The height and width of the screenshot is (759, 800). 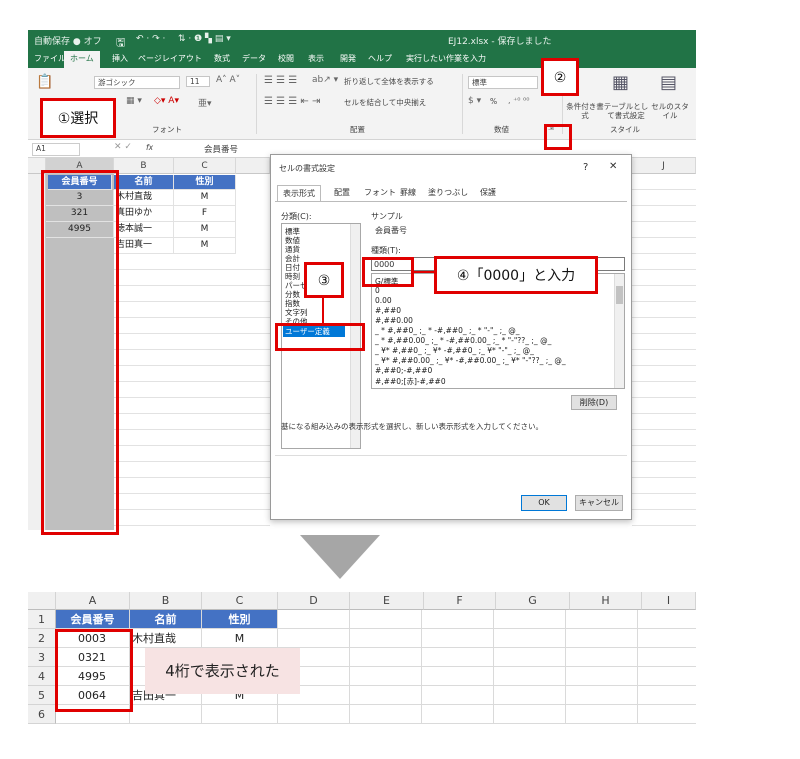 I want to click on tab-protection: 保護, so click(x=488, y=193).